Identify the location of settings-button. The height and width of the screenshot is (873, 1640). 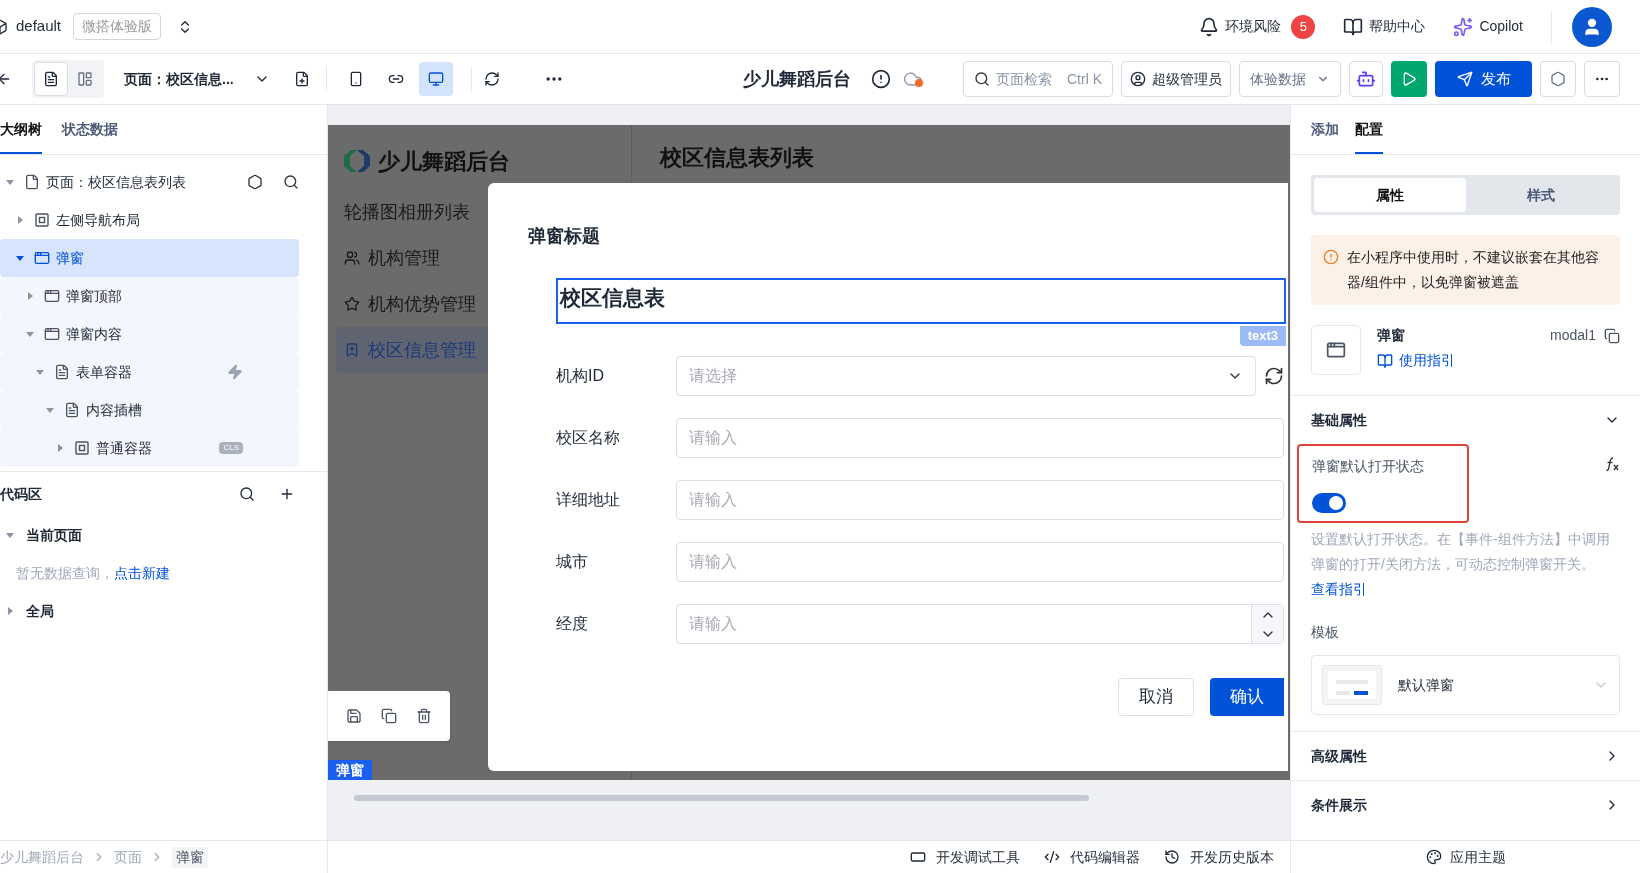
(1558, 79).